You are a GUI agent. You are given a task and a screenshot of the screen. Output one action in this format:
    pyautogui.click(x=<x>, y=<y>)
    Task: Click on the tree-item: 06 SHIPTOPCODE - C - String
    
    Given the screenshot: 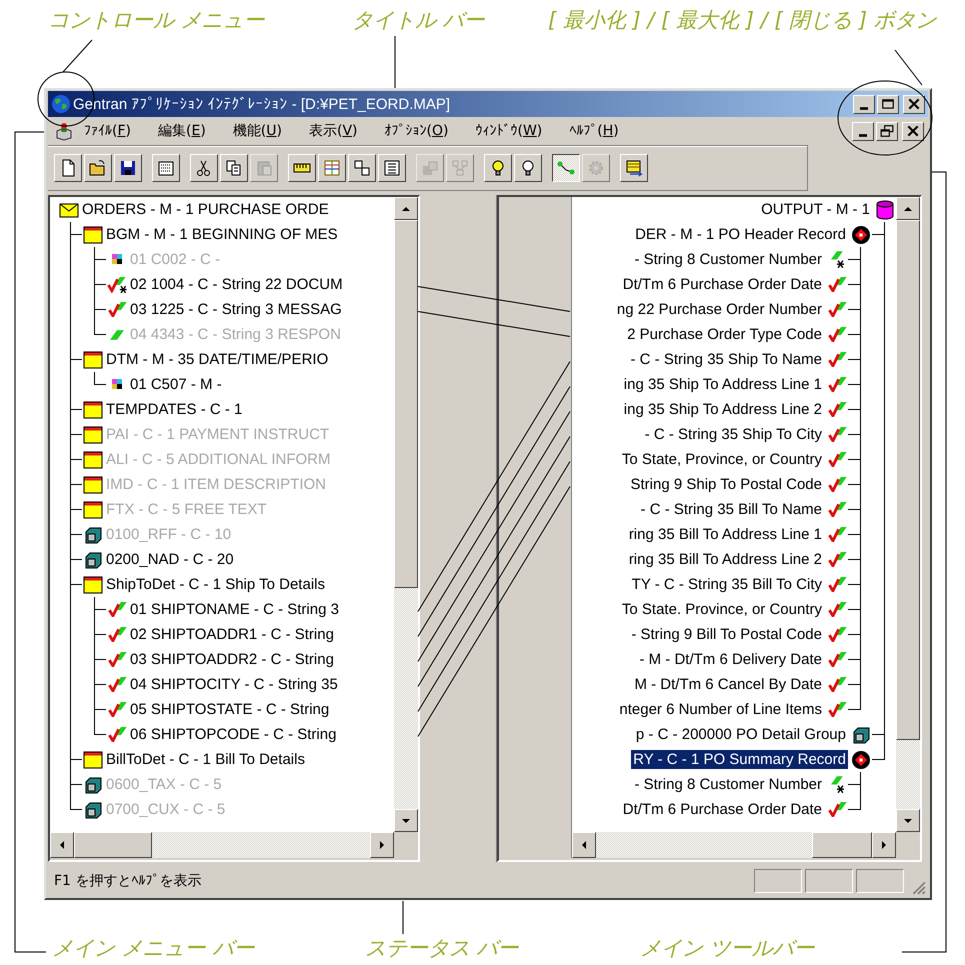 What is the action you would take?
    pyautogui.click(x=233, y=734)
    